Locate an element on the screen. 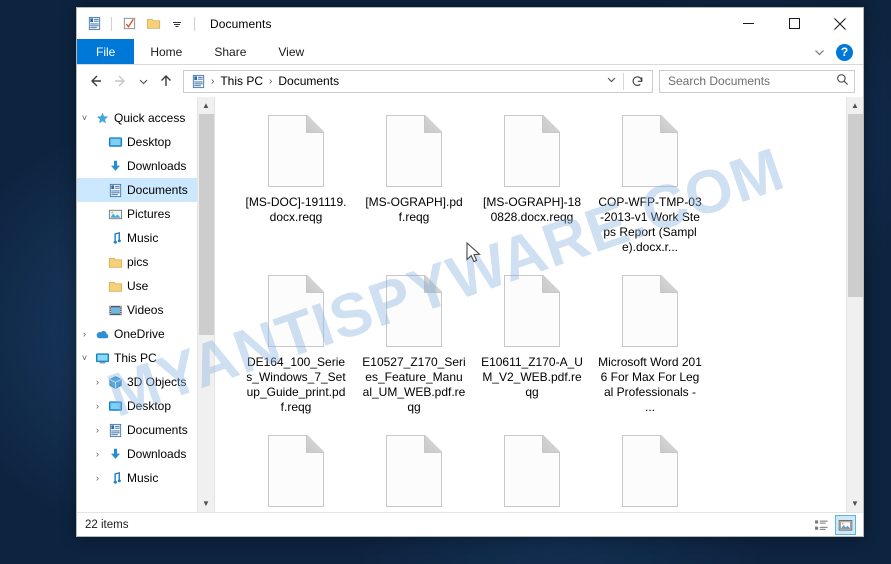 This screenshot has height=564, width=891. pictures-icon is located at coordinates (115, 214).